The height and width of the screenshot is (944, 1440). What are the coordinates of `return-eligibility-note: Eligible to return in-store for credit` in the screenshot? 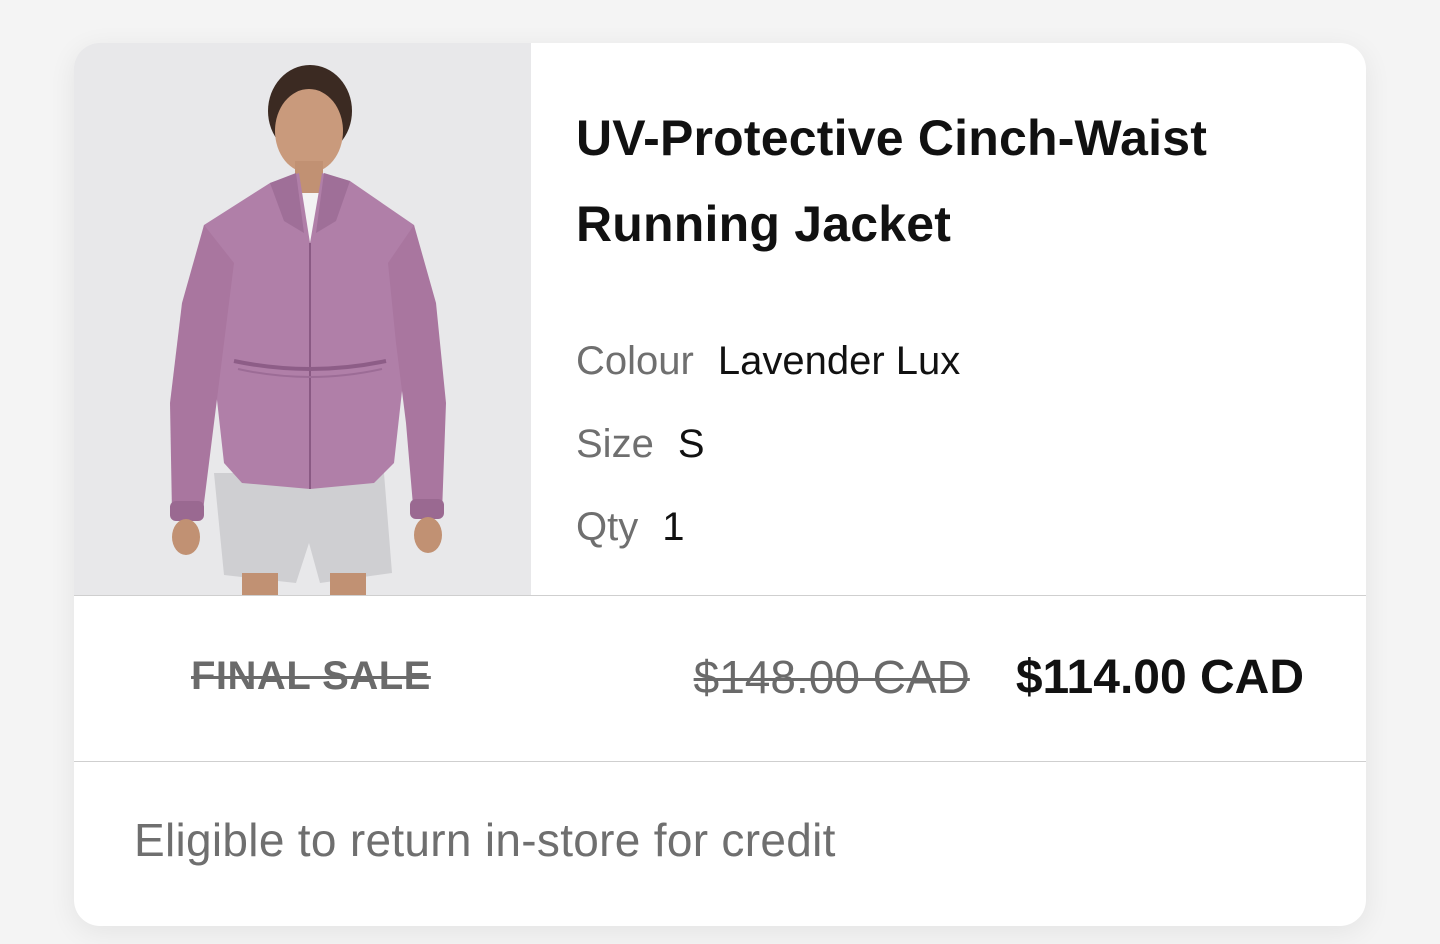 It's located at (485, 840).